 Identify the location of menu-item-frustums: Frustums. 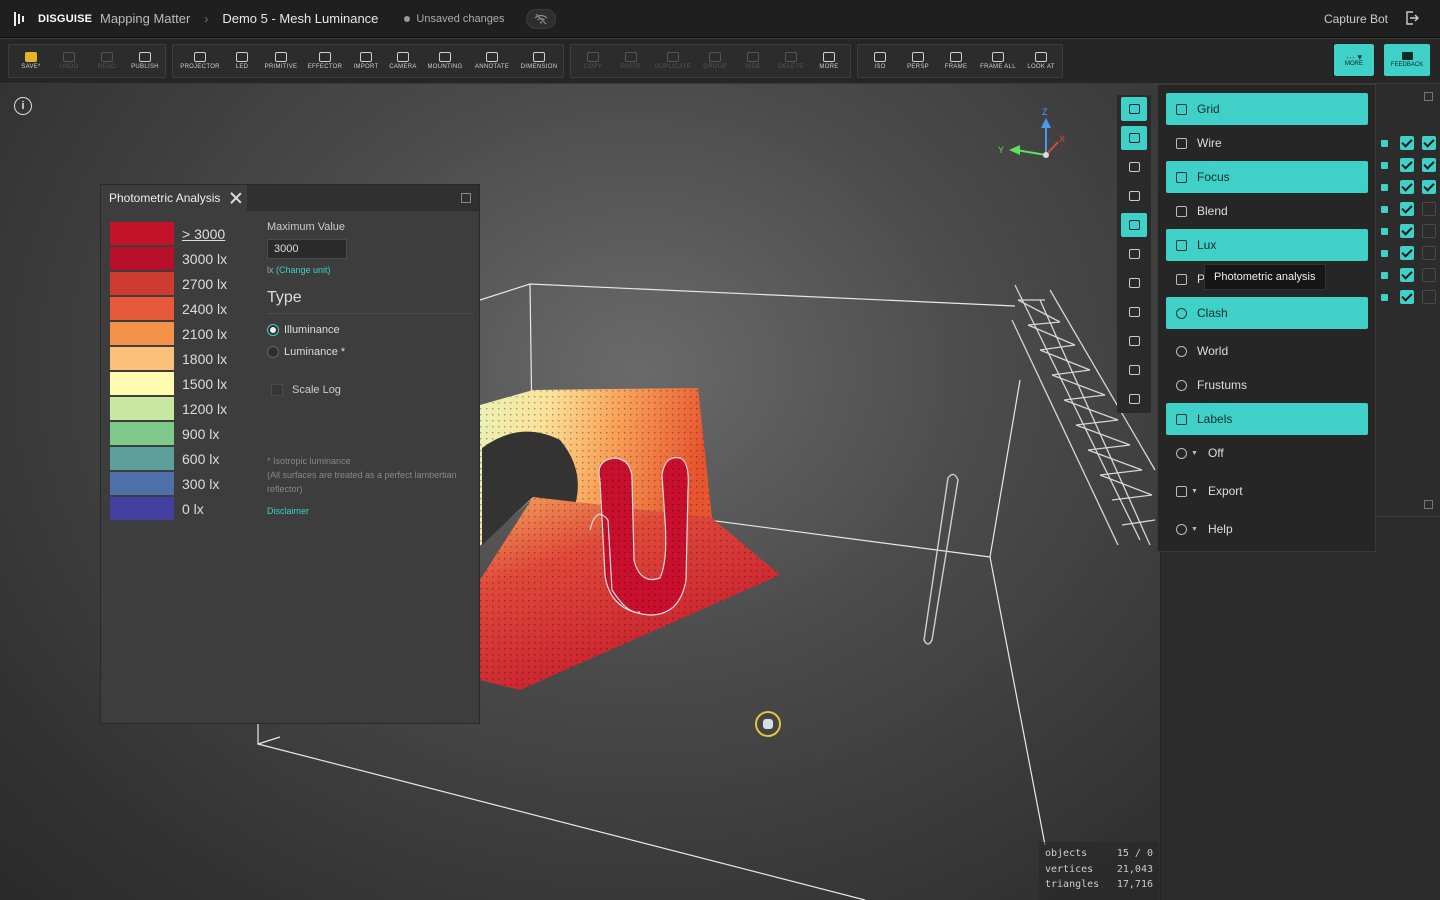
(1267, 385).